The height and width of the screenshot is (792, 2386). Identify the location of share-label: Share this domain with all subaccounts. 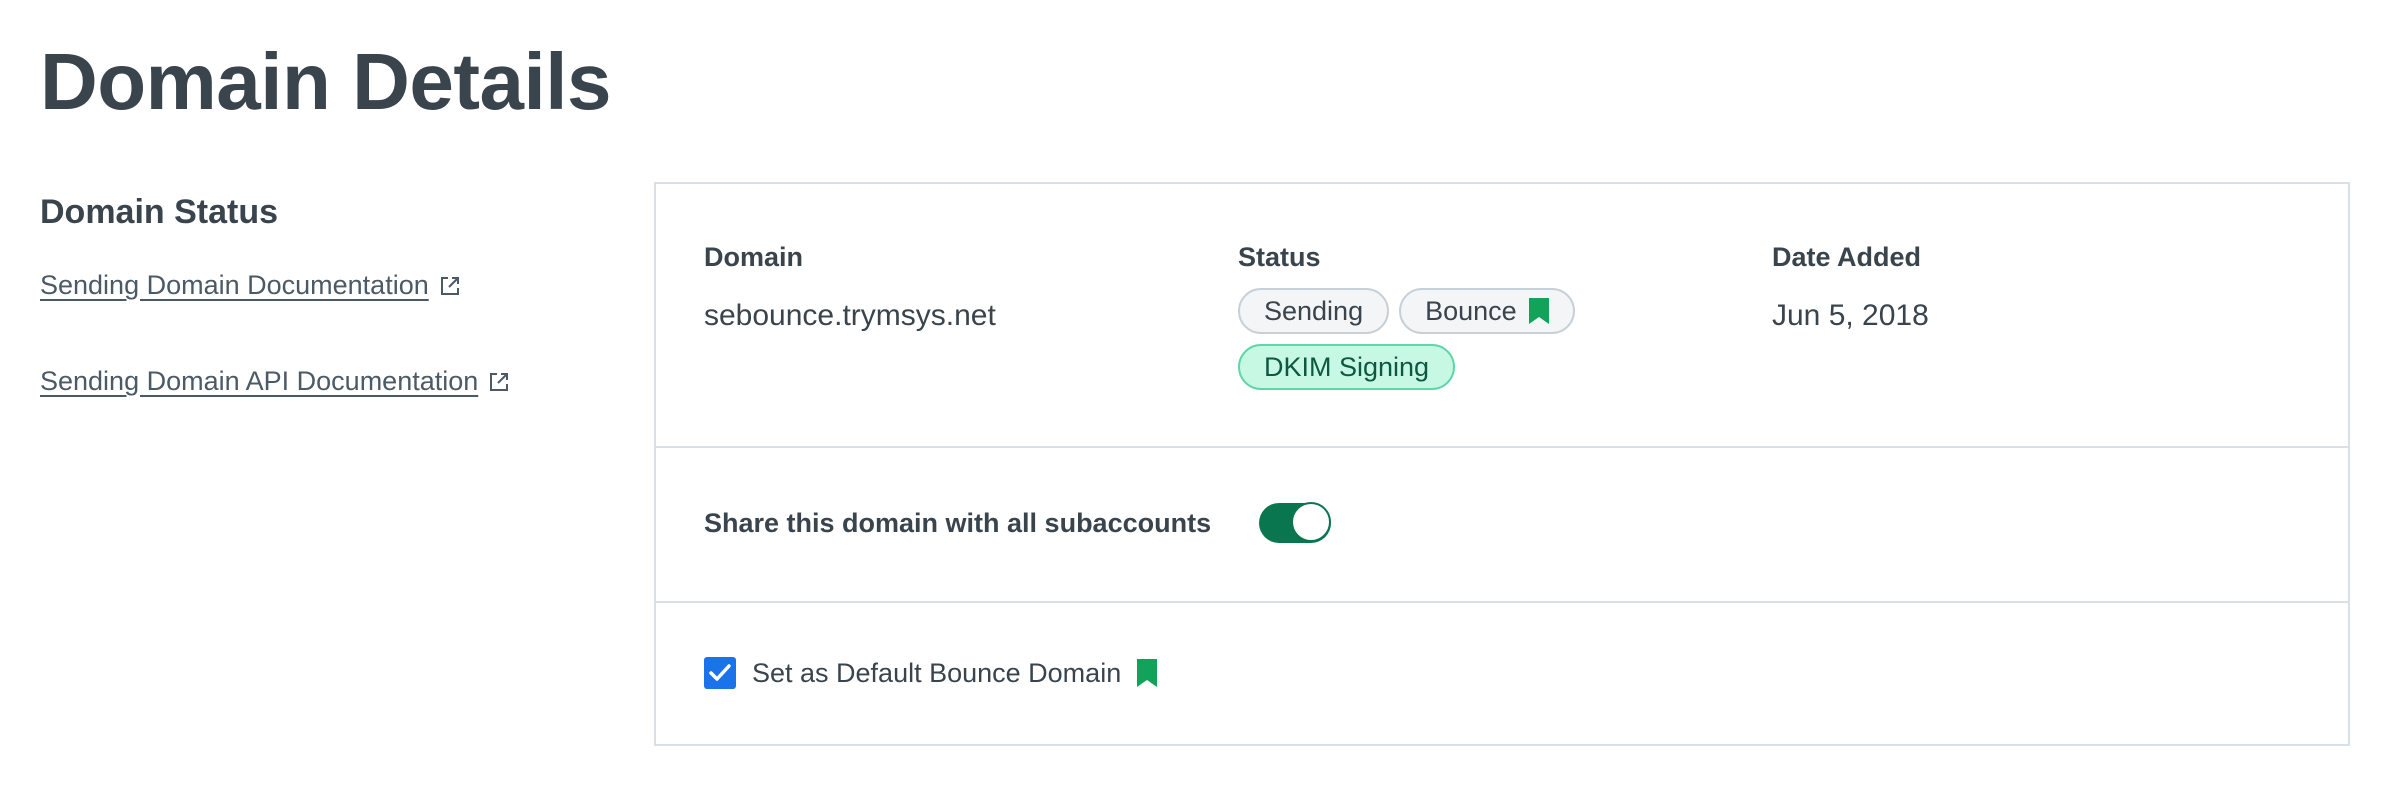
(958, 522).